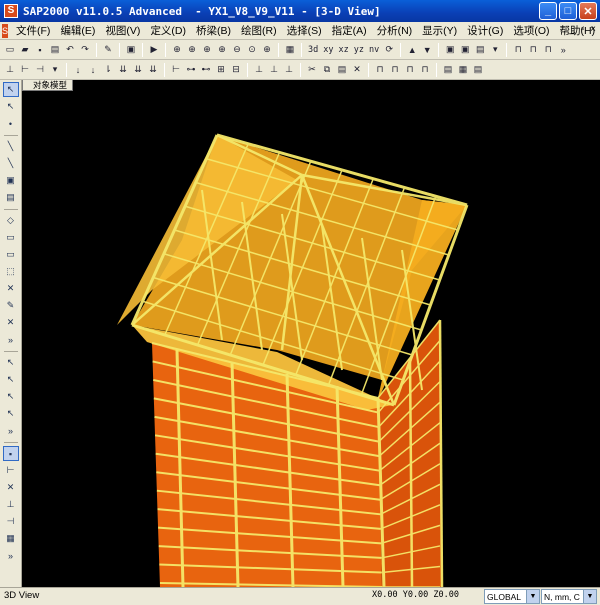  What do you see at coordinates (344, 50) in the screenshot?
I see `view-xz-button: xz` at bounding box center [344, 50].